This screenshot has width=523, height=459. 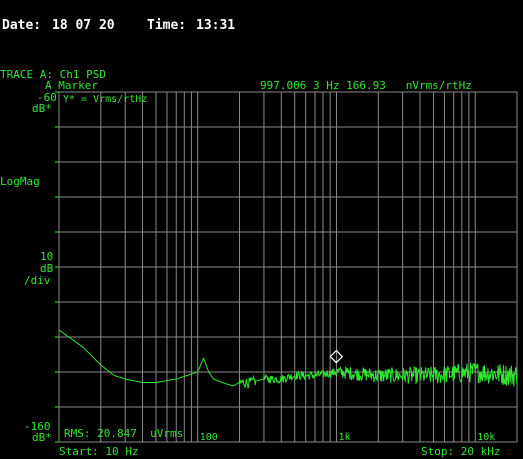 I want to click on x-tick-label: 100, so click(x=209, y=437).